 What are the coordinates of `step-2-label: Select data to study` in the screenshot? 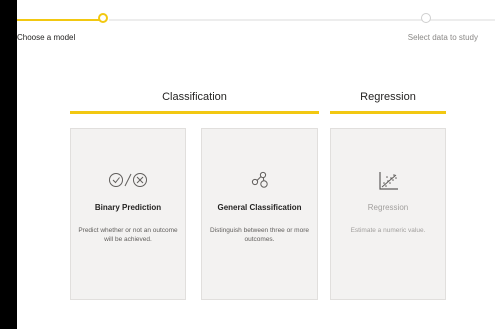 It's located at (443, 37).